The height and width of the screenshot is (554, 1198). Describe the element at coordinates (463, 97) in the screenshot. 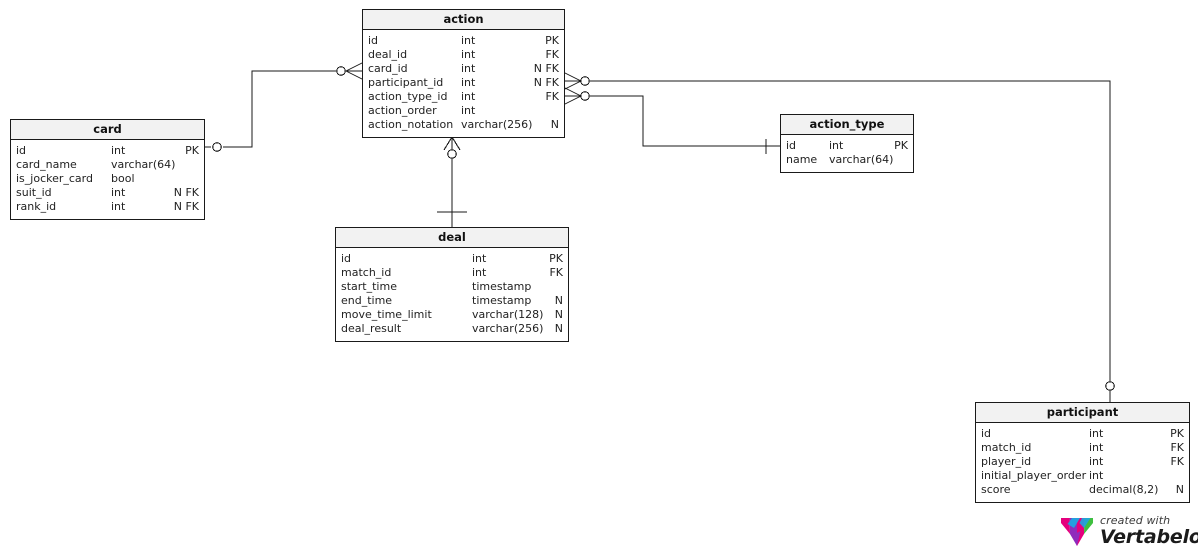

I see `column-row: action_type_id int FK` at that location.